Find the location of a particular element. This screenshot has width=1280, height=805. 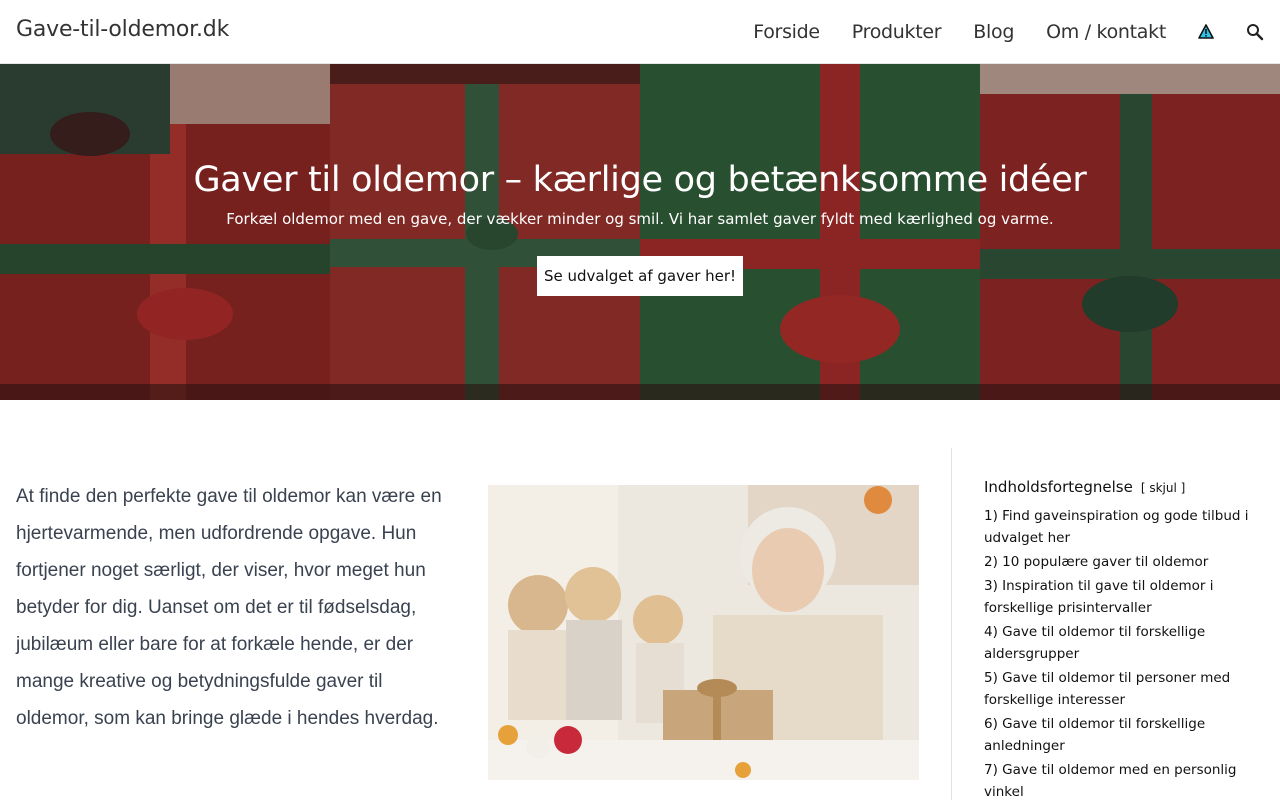

nav-item-blog: Blog is located at coordinates (993, 32).